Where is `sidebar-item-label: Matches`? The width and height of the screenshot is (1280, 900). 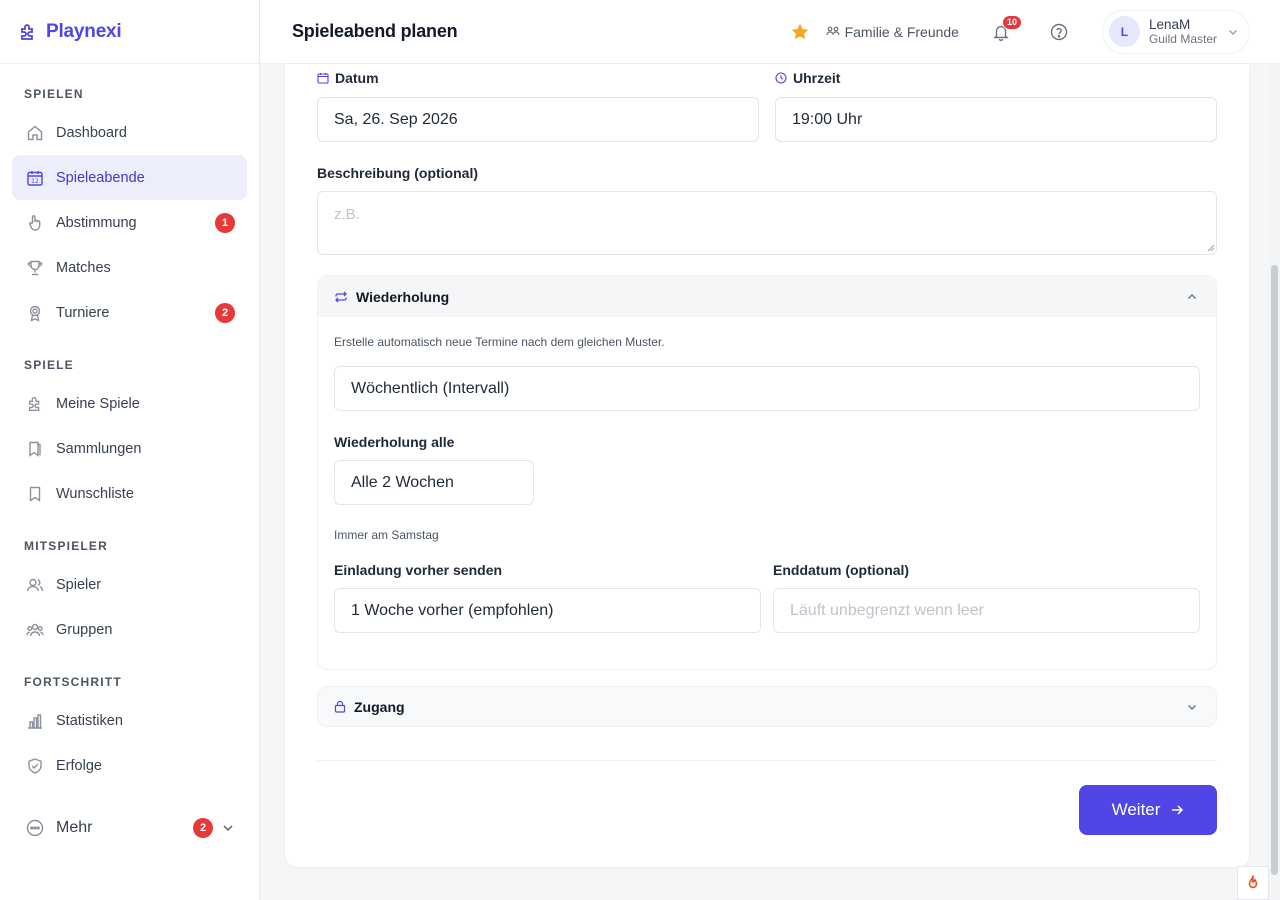
sidebar-item-label: Matches is located at coordinates (83, 267).